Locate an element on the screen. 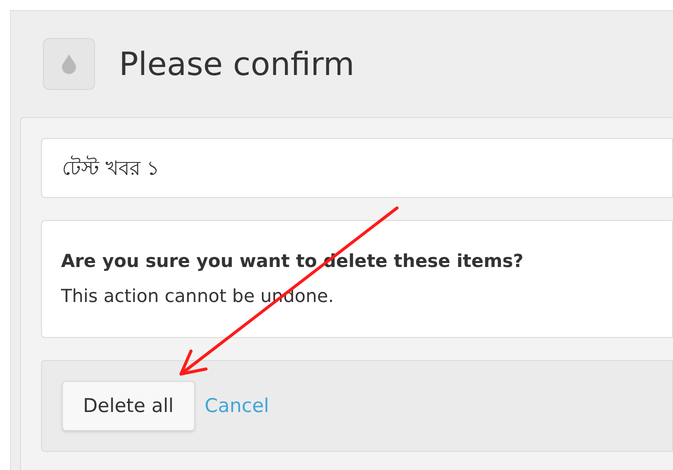 The image size is (673, 470). window-title: Please confirm is located at coordinates (236, 64).